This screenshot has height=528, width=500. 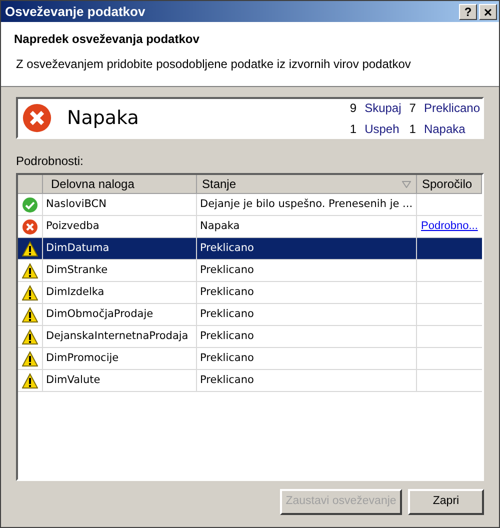 I want to click on count-number: 9, so click(x=353, y=108).